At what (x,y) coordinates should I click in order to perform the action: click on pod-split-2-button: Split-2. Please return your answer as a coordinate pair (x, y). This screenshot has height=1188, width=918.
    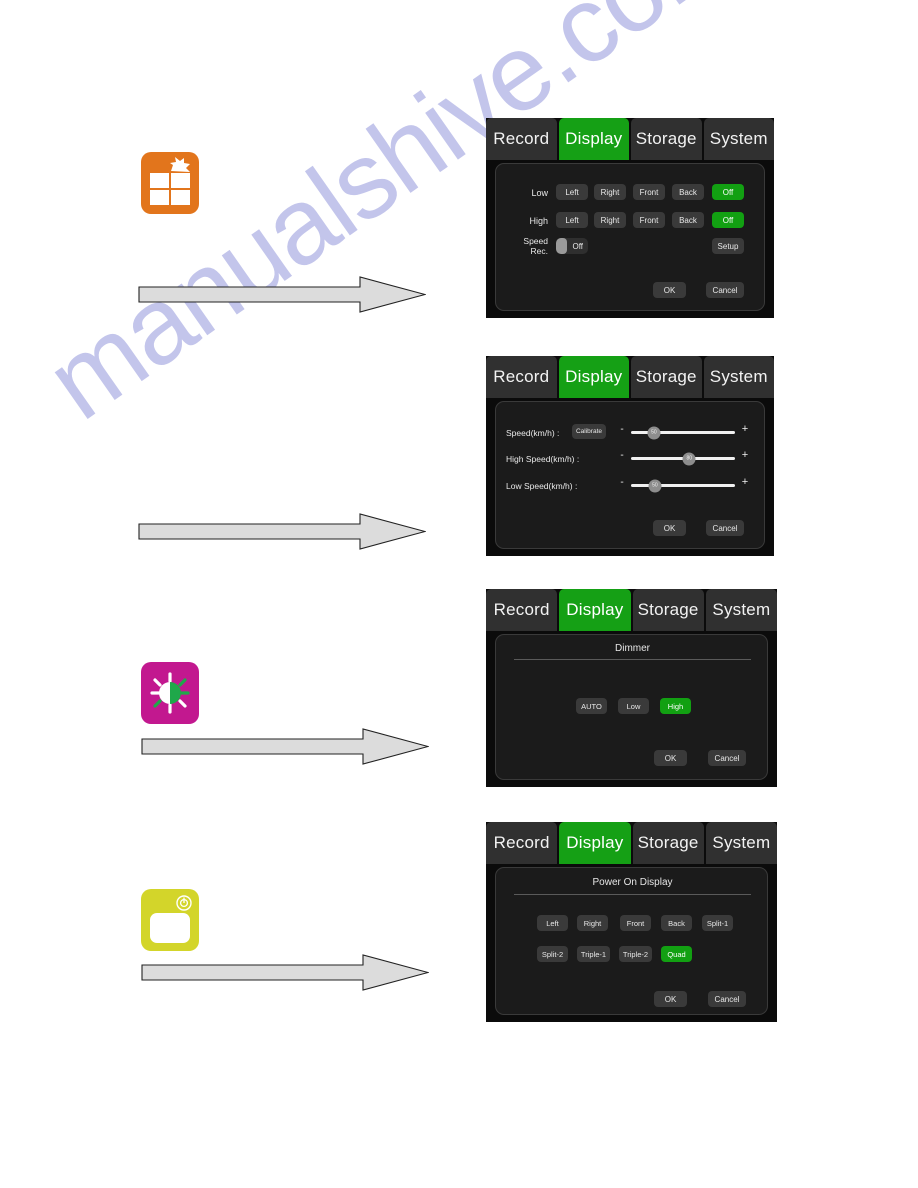
    Looking at the image, I should click on (552, 954).